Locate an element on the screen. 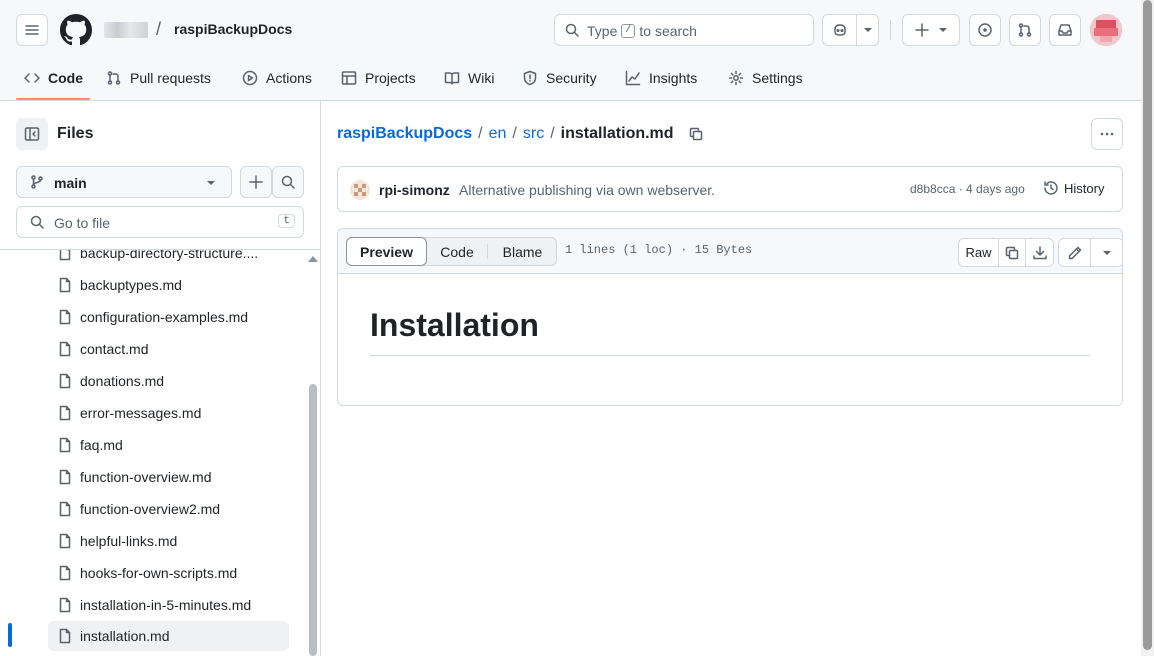 The width and height of the screenshot is (1154, 656). file-tree-item: installation-in-5-minutes.md is located at coordinates (168, 605).